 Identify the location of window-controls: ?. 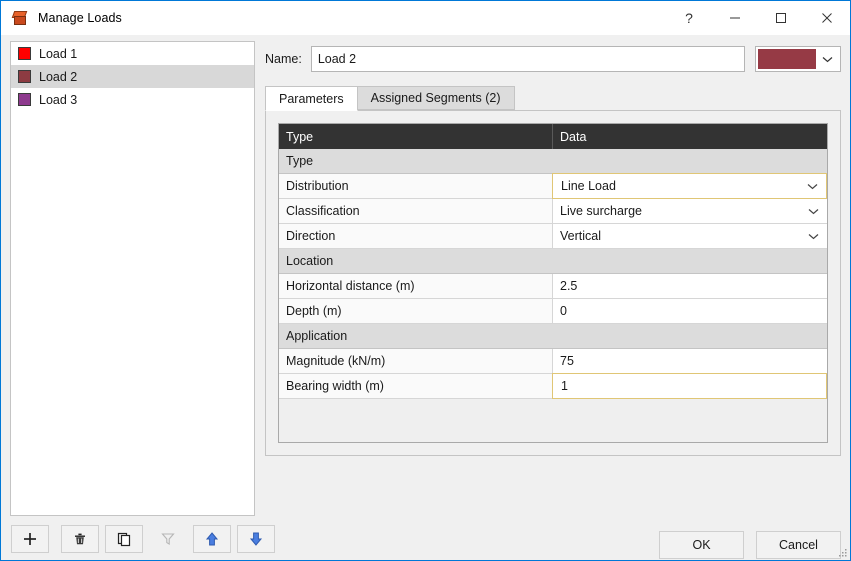
(758, 17).